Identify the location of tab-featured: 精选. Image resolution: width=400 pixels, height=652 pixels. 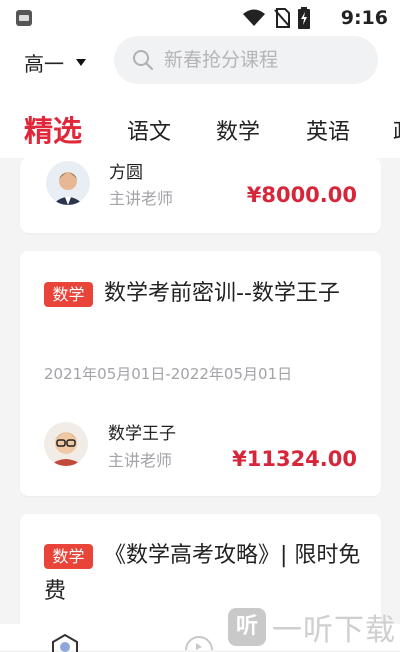
(53, 129).